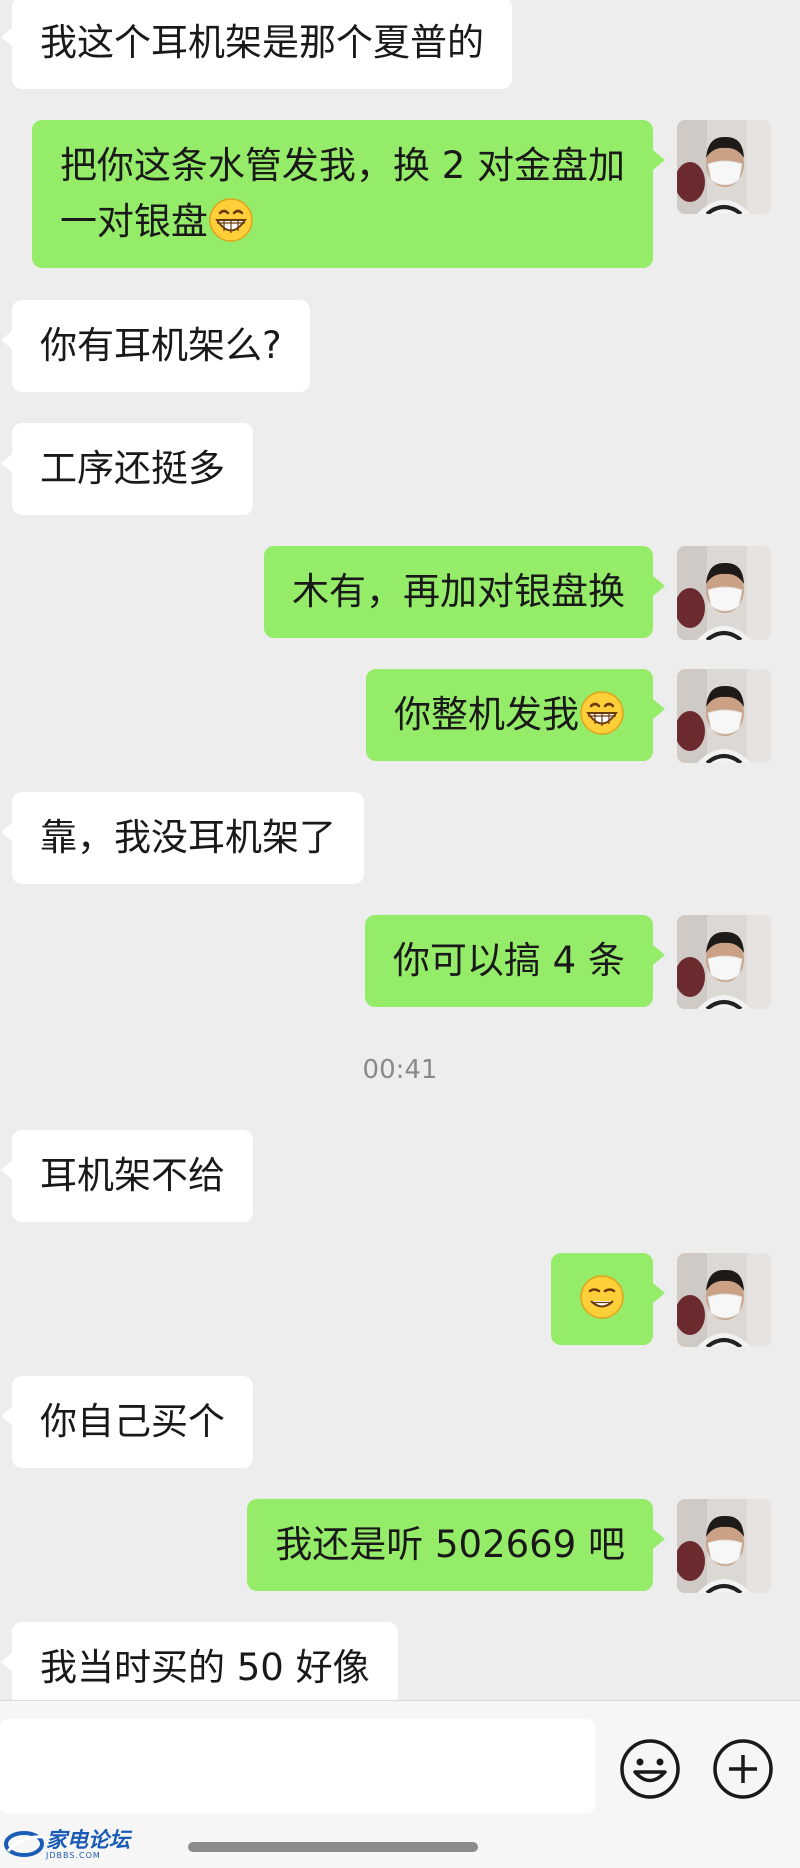  Describe the element at coordinates (400, 1300) in the screenshot. I see `outgoing-message-row` at that location.